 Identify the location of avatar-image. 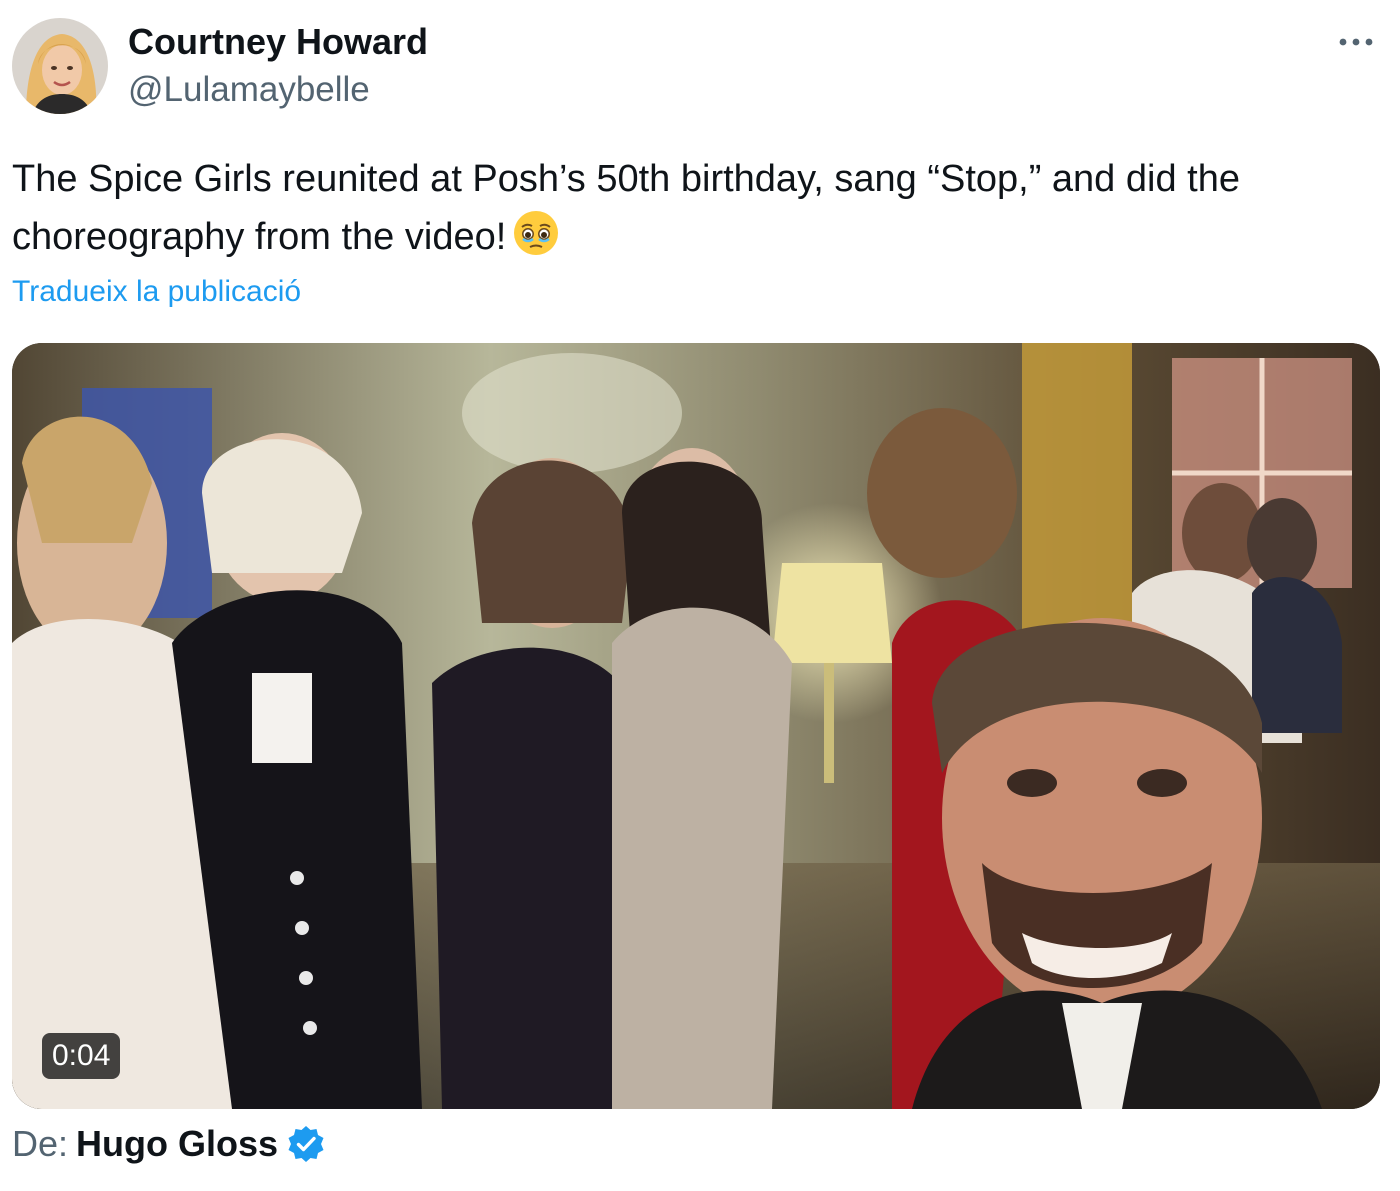
(60, 66).